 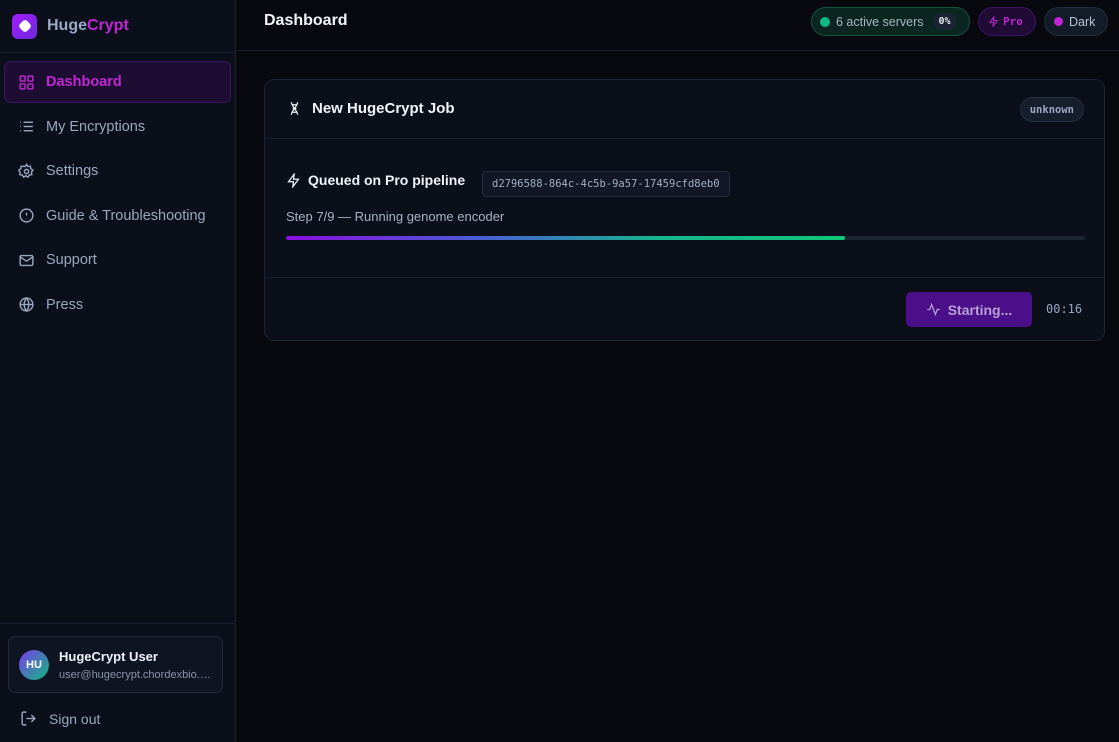 I want to click on sign-out-button: Sign out, so click(x=60, y=718).